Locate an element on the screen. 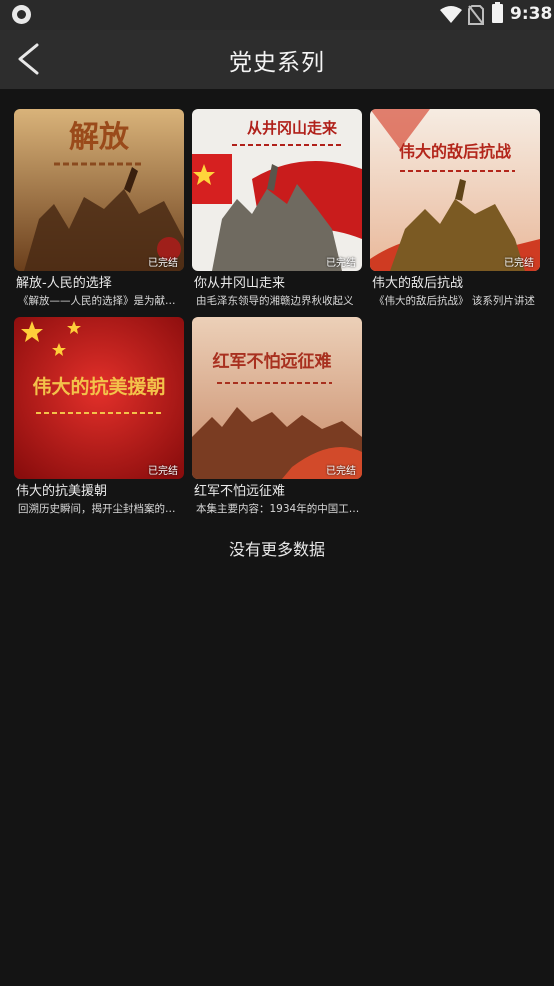  wifi-icon is located at coordinates (451, 17).